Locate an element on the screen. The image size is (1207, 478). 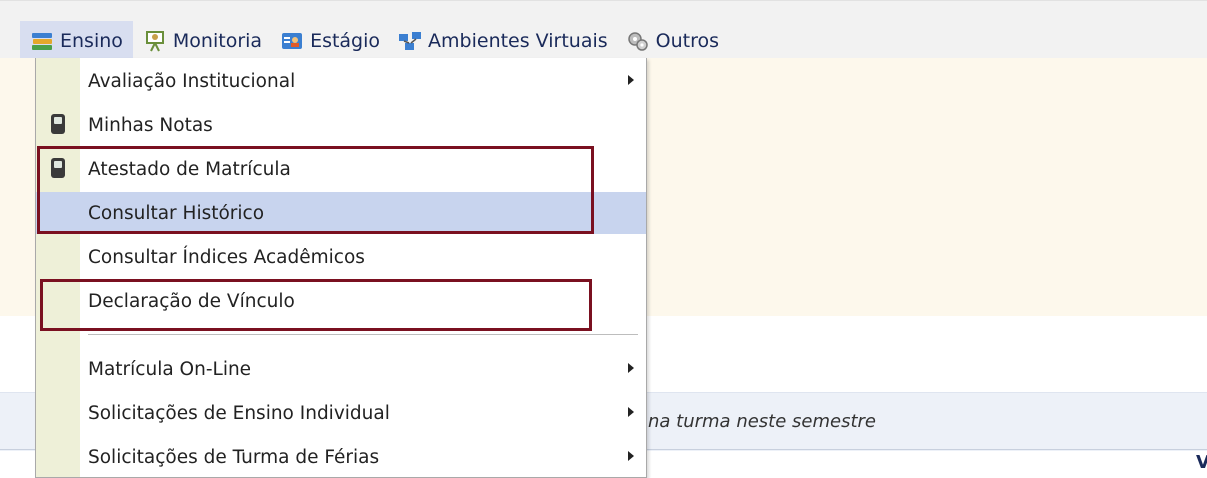
edge-text: V is located at coordinates (1201, 462).